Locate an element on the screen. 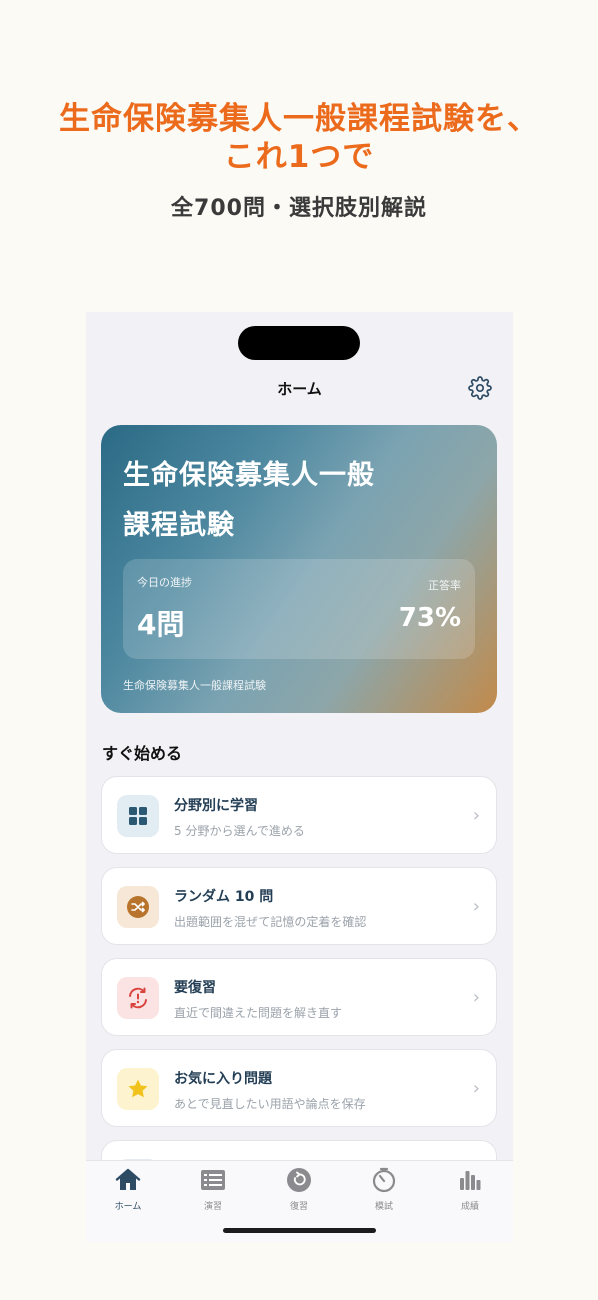 This screenshot has width=598, height=1300. tab-mock-exam: 模試 is located at coordinates (384, 1192).